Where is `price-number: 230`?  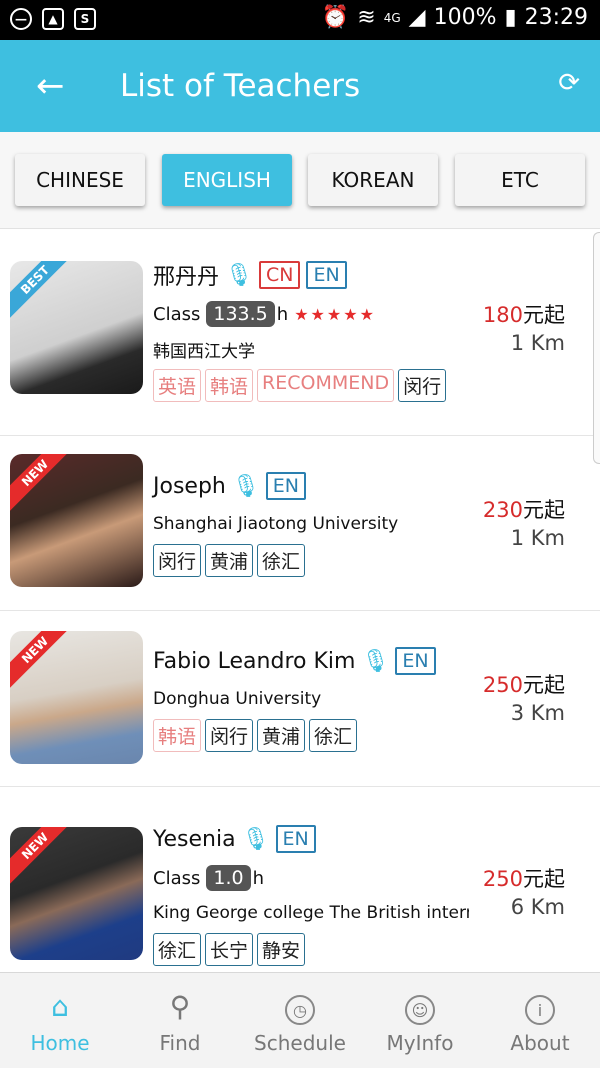
price-number: 230 is located at coordinates (502, 510).